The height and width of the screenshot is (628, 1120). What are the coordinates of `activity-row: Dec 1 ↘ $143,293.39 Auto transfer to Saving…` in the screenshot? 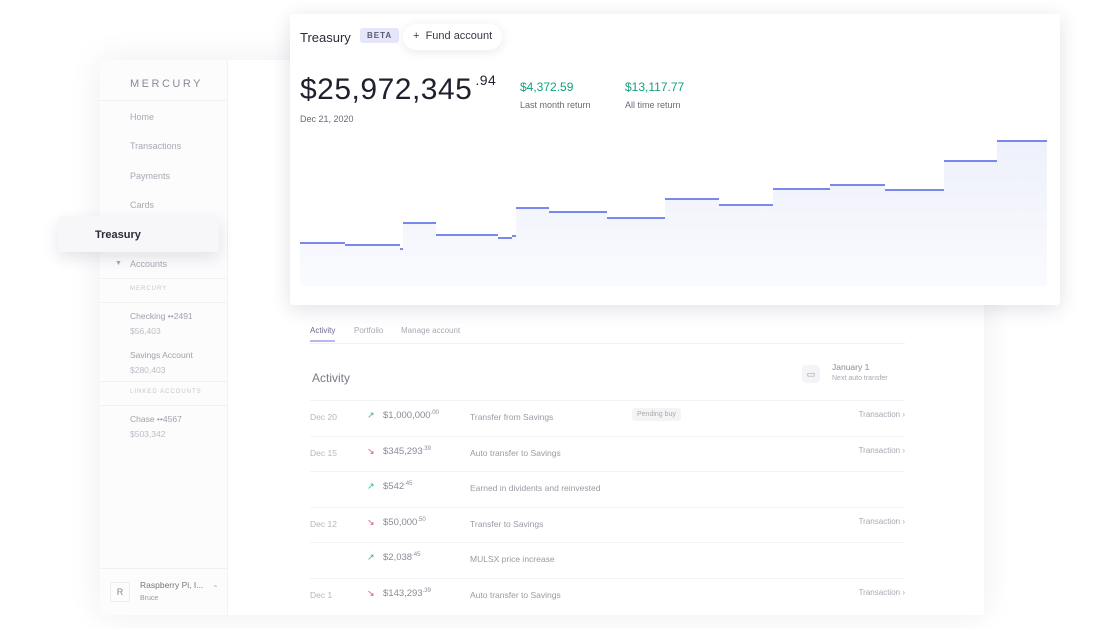 It's located at (607, 595).